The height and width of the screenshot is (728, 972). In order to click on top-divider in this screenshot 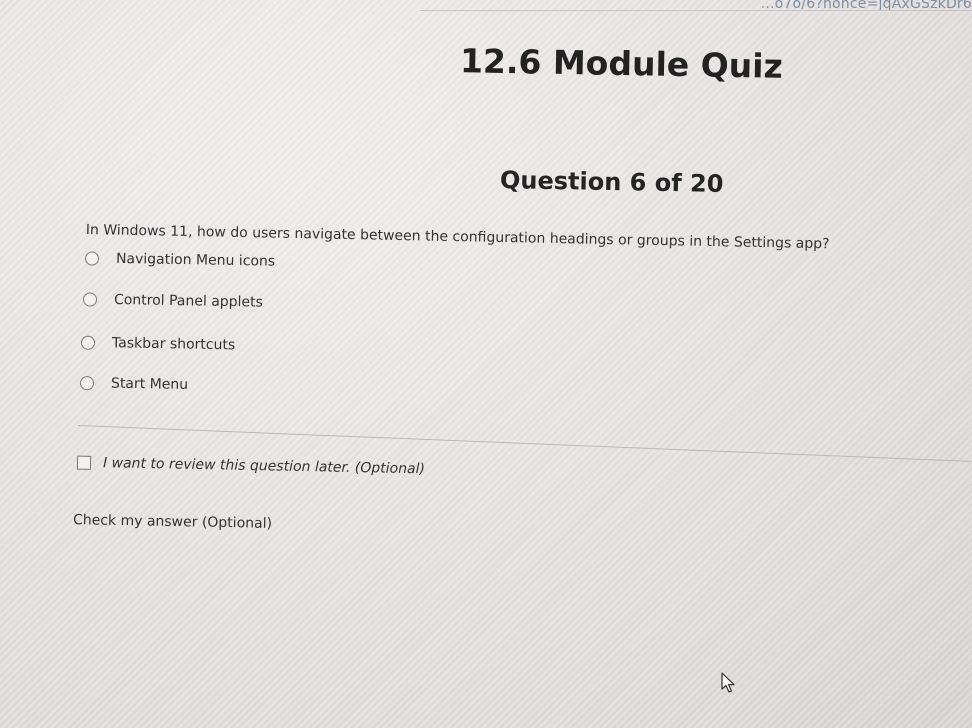, I will do `click(696, 10)`.